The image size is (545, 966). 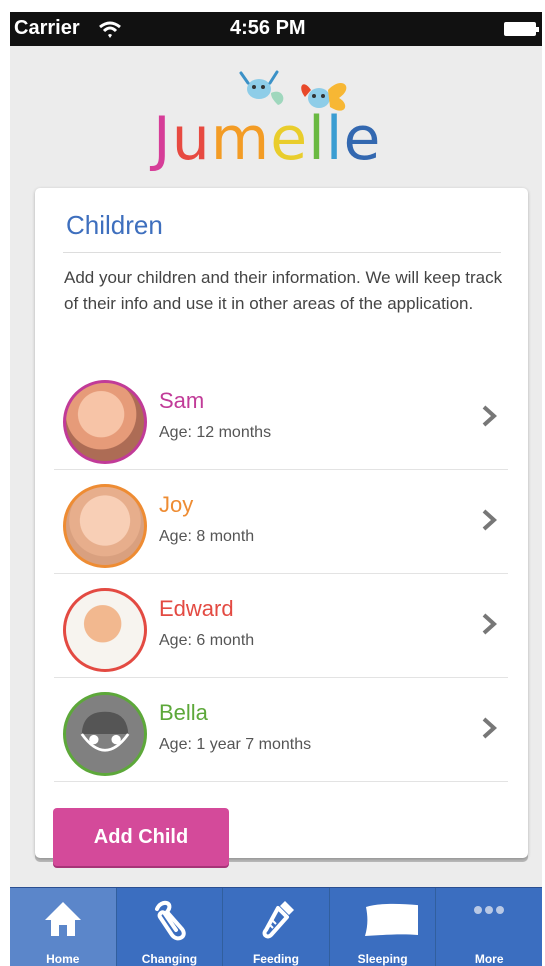 I want to click on children-title: Children, so click(x=114, y=225).